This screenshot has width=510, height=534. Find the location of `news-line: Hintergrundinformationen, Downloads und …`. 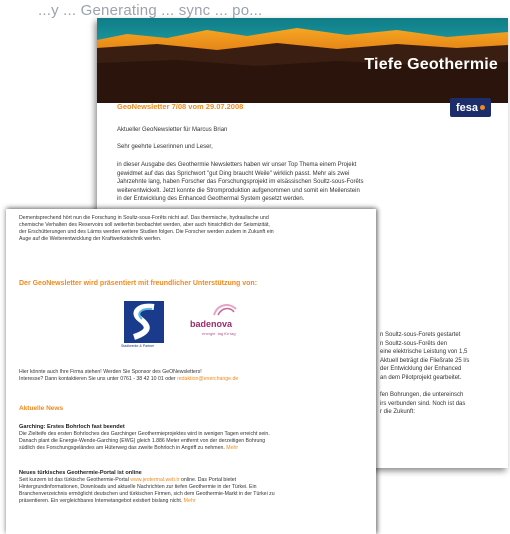

news-line: Hintergrundinformationen, Downloads und … is located at coordinates (138, 487).